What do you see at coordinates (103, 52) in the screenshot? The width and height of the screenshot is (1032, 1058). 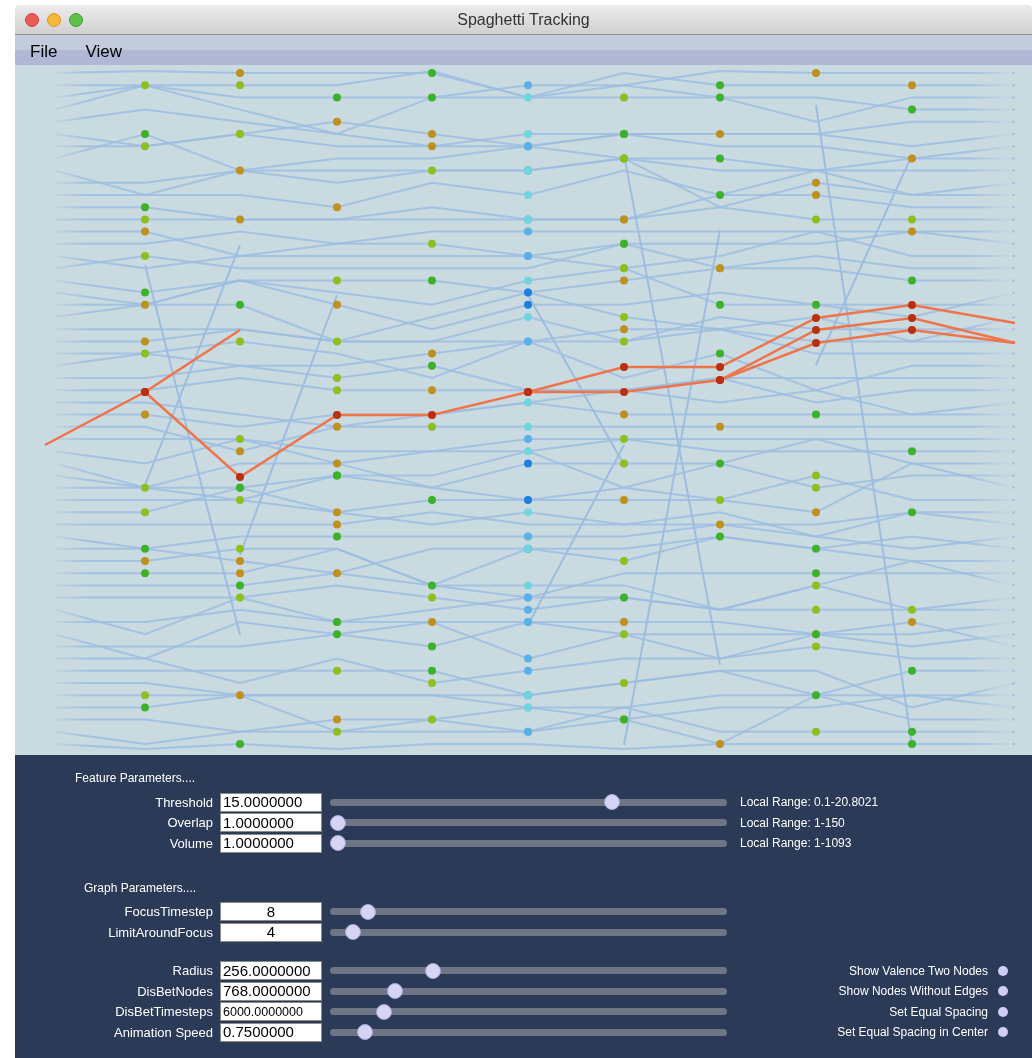 I see `menu-item: View` at bounding box center [103, 52].